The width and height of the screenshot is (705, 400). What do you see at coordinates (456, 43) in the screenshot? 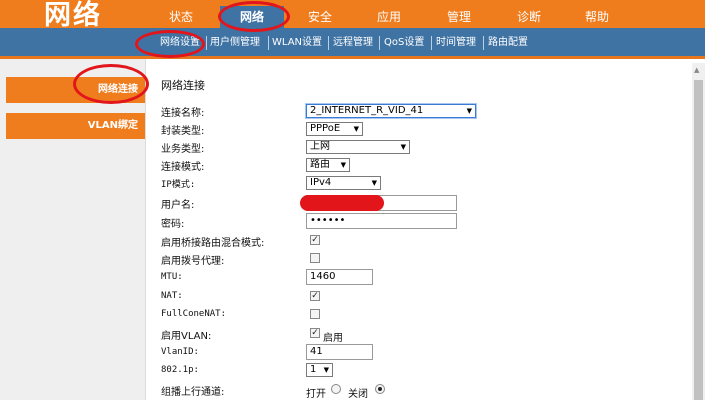
I see `subtab-time-management: 时间管理` at bounding box center [456, 43].